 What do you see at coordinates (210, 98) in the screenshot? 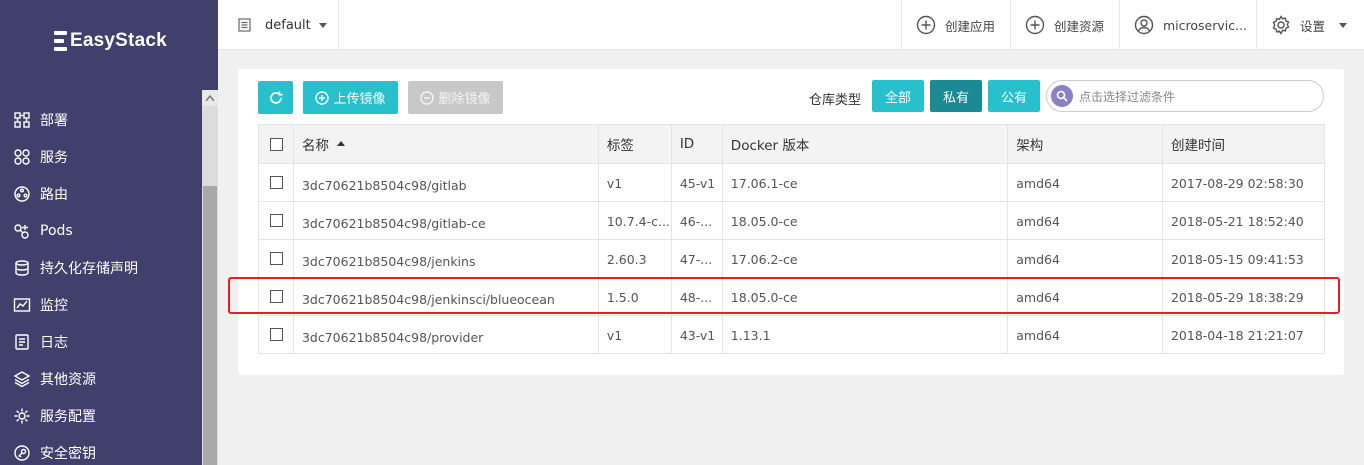
I see `scroll-up-arrow-icon` at bounding box center [210, 98].